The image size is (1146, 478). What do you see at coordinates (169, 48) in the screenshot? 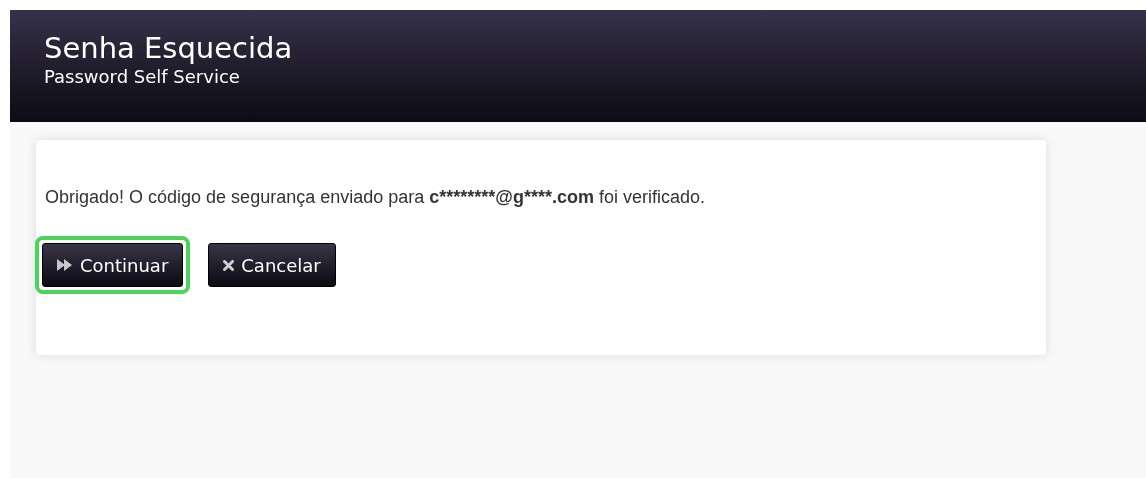
I see `page-title: Senha Esquecida` at bounding box center [169, 48].